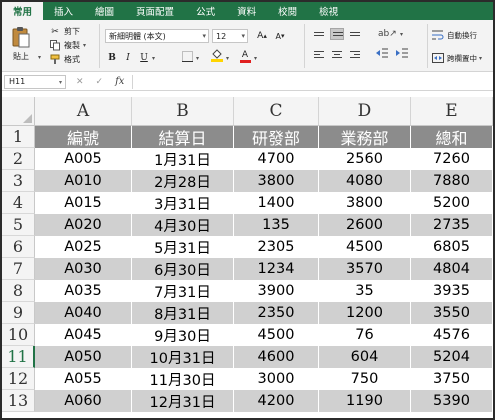 The width and height of the screenshot is (495, 420). I want to click on cell-d: 1190, so click(365, 401).